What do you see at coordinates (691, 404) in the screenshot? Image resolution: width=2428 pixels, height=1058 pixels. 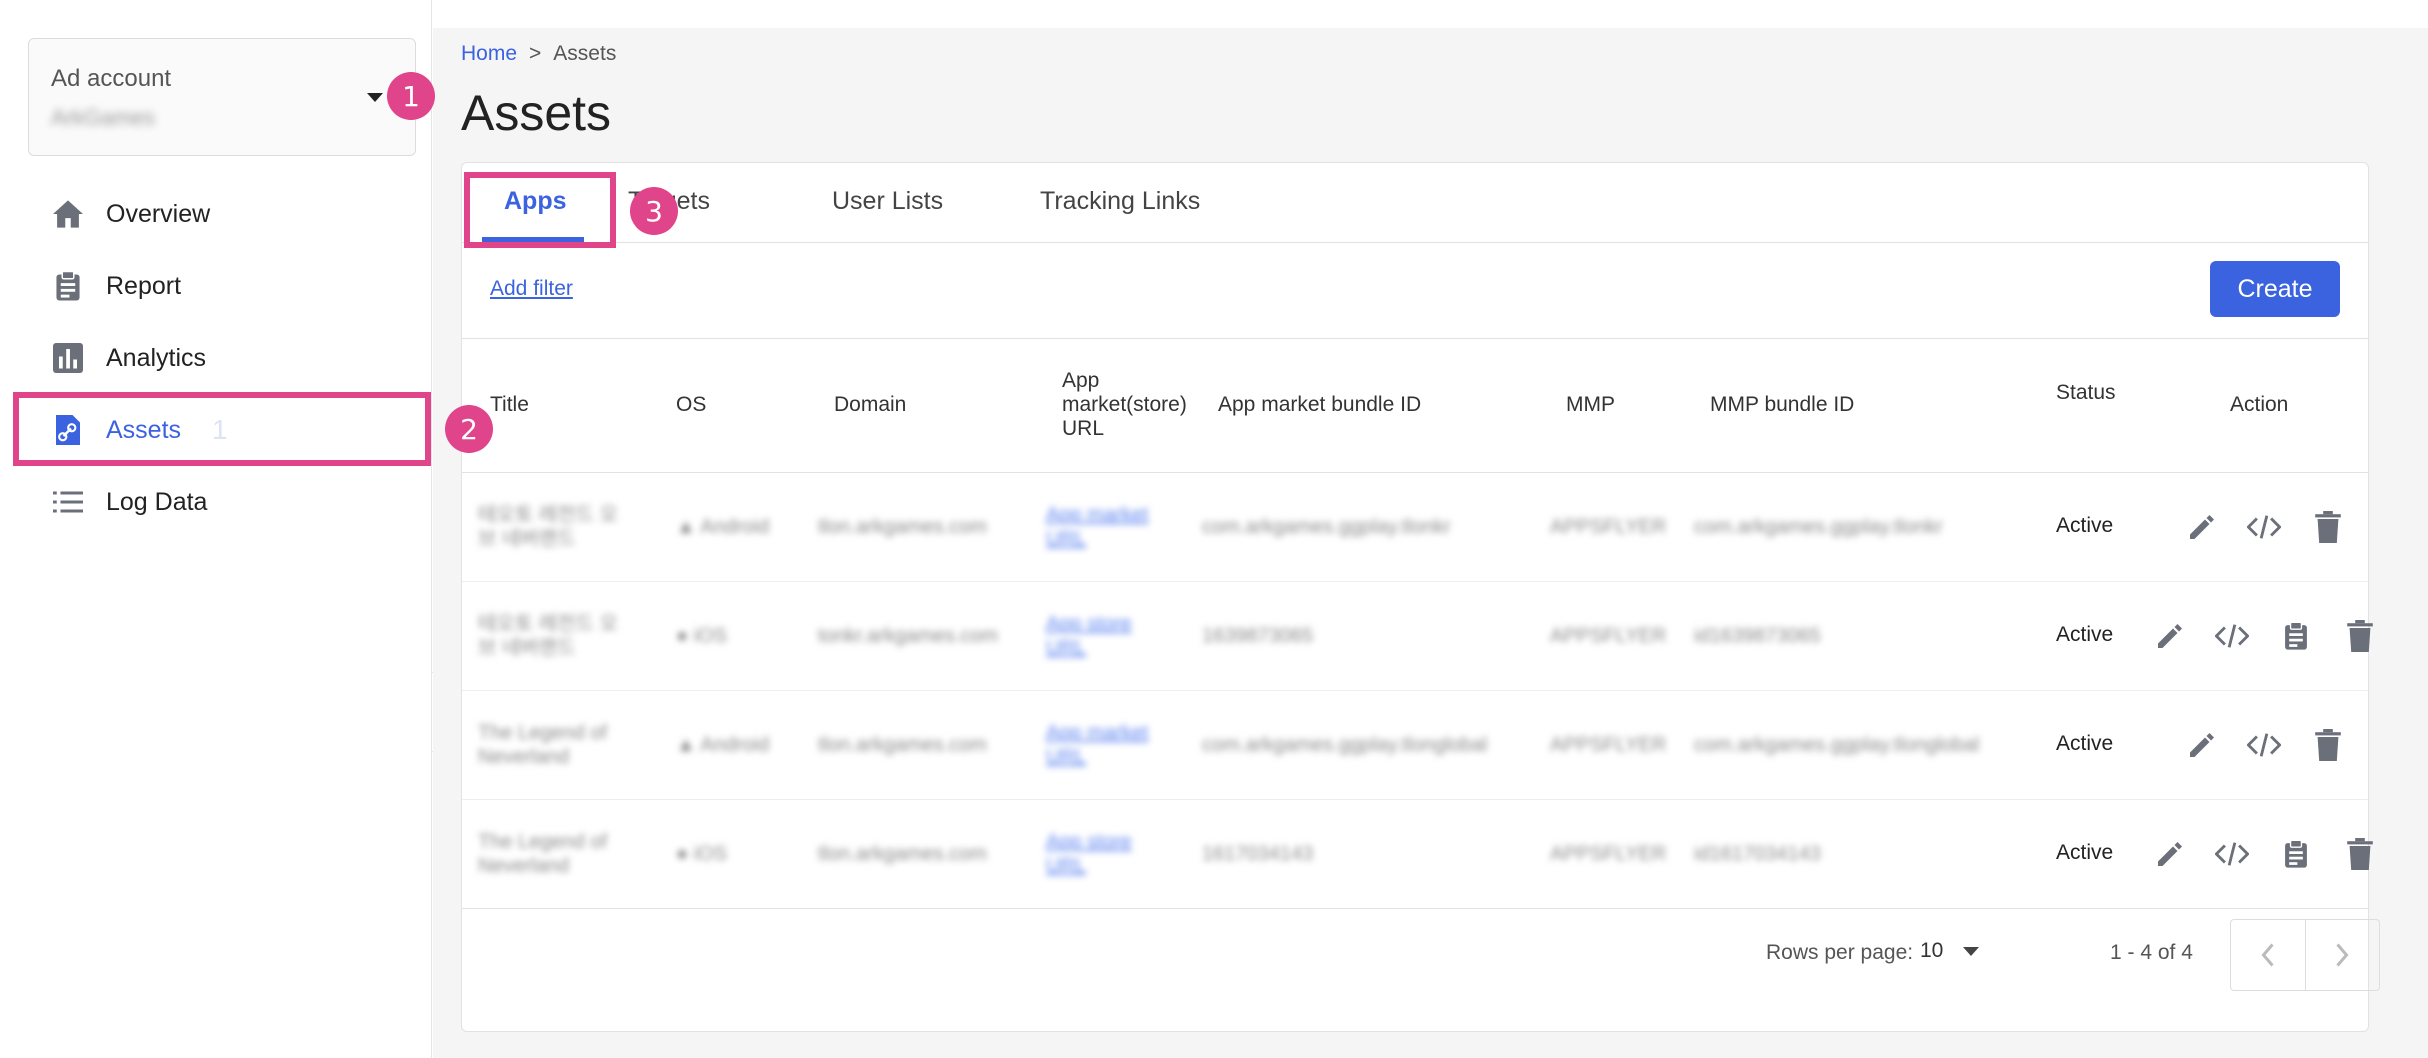 I see `column-header-os: OS` at bounding box center [691, 404].